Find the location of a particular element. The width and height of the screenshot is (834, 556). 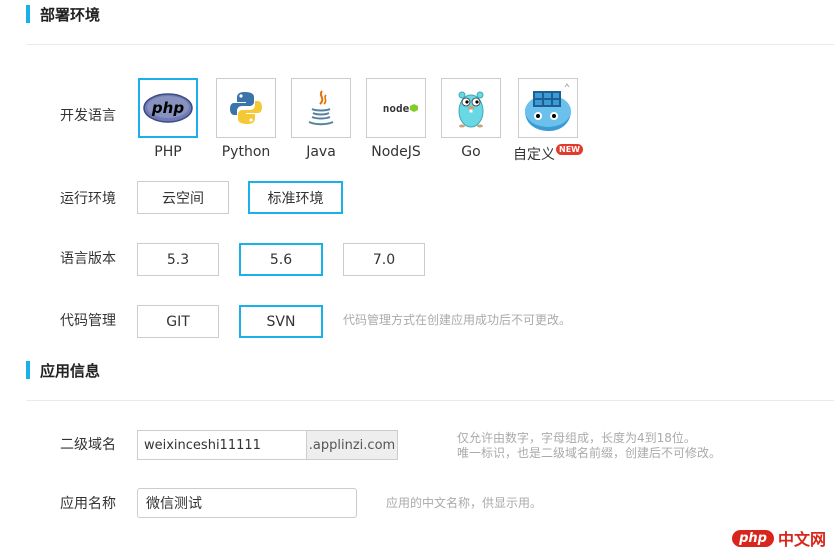

svg-text: node is located at coordinates (396, 108).